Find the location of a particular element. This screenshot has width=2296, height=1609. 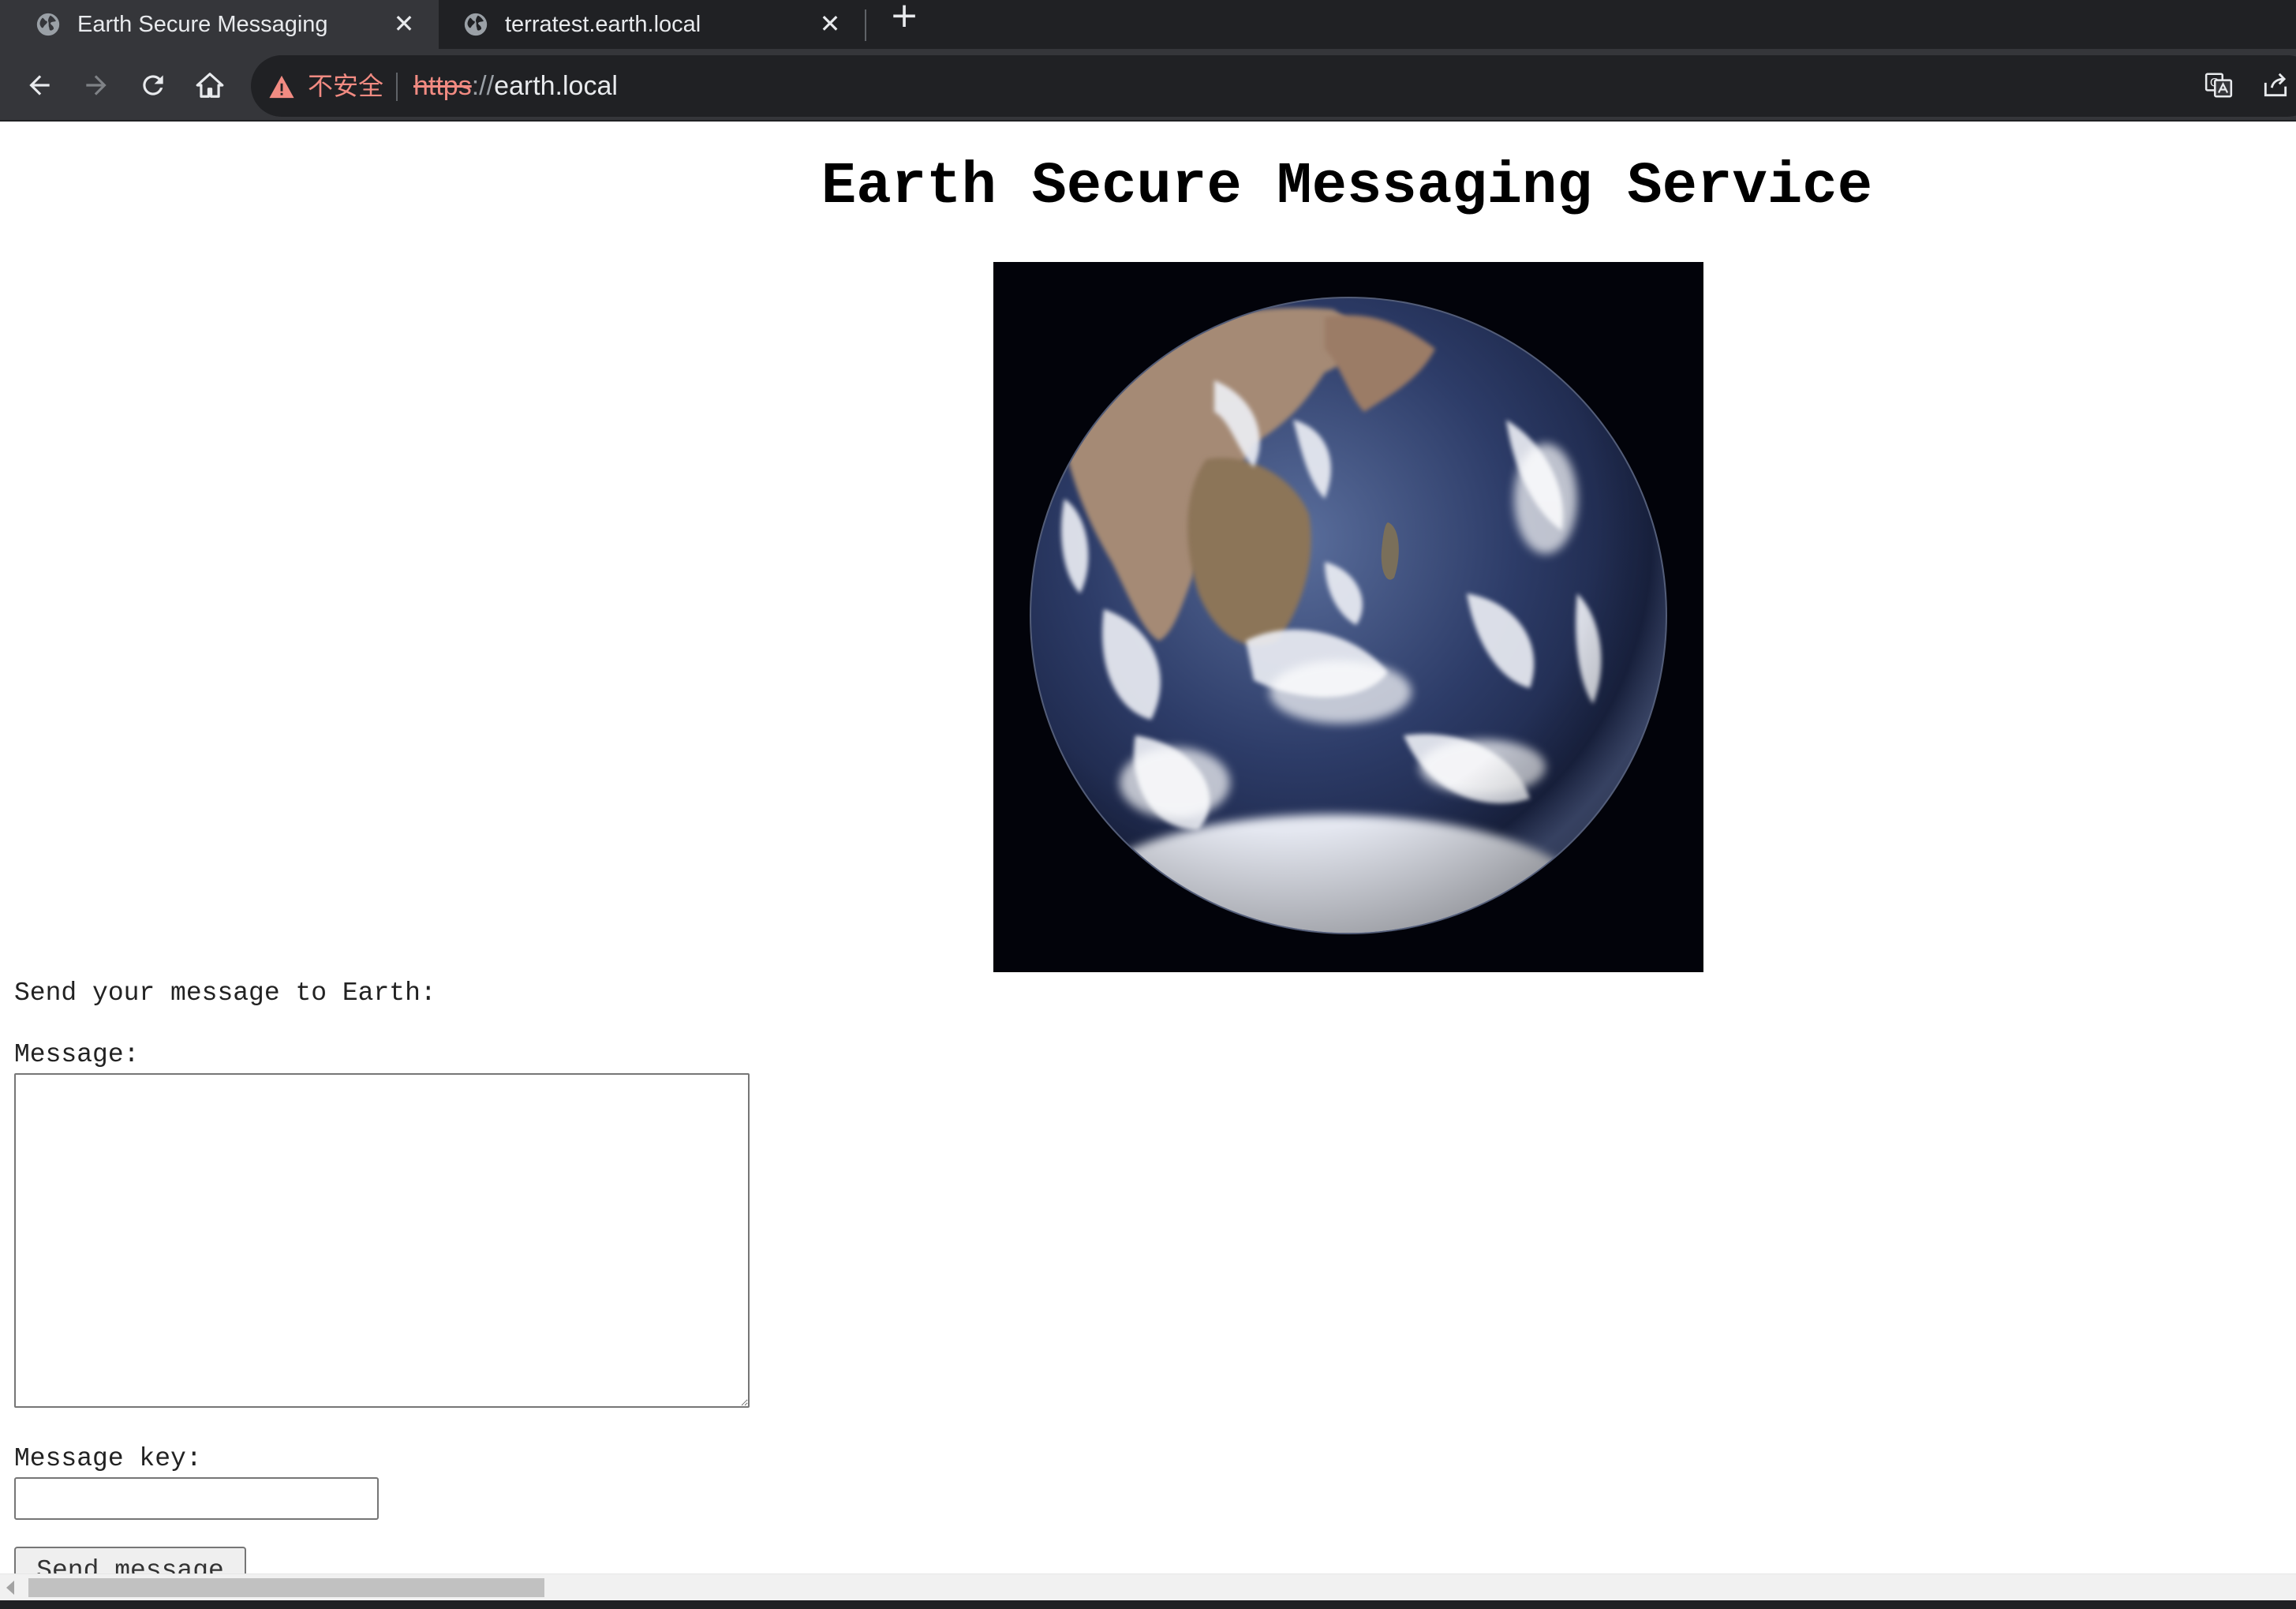

send-message-button: Send message is located at coordinates (130, 1560).